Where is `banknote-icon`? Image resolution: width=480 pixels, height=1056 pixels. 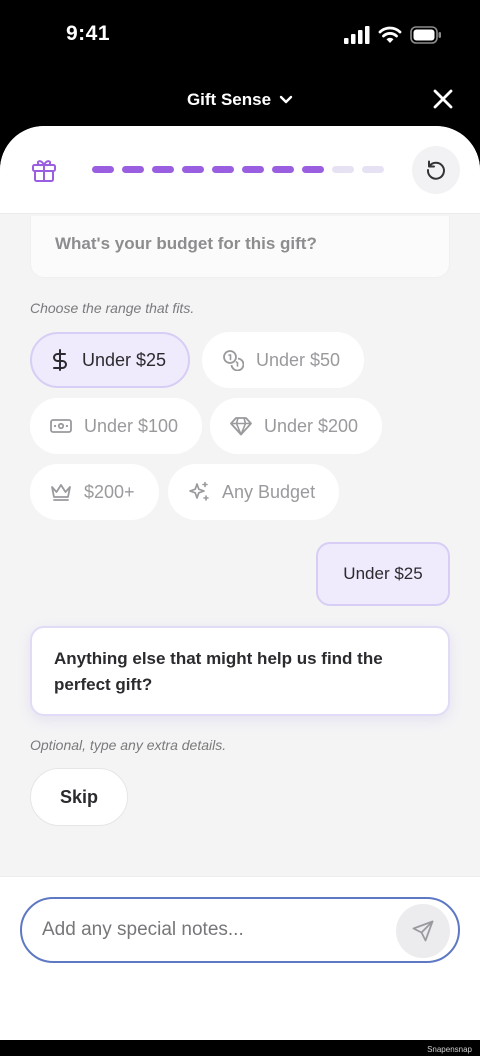 banknote-icon is located at coordinates (61, 426).